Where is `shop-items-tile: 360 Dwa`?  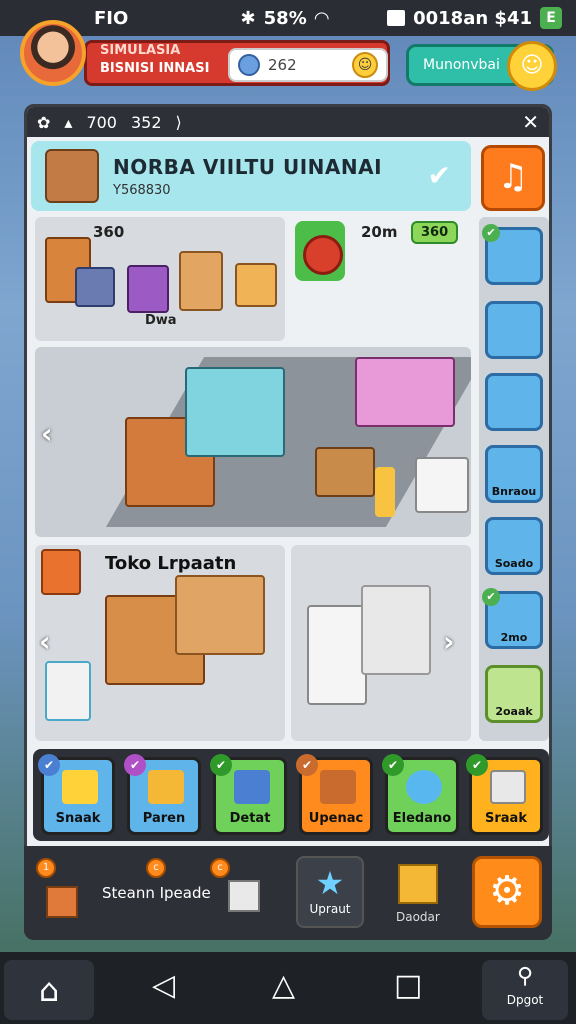
shop-items-tile: 360 Dwa is located at coordinates (160, 279).